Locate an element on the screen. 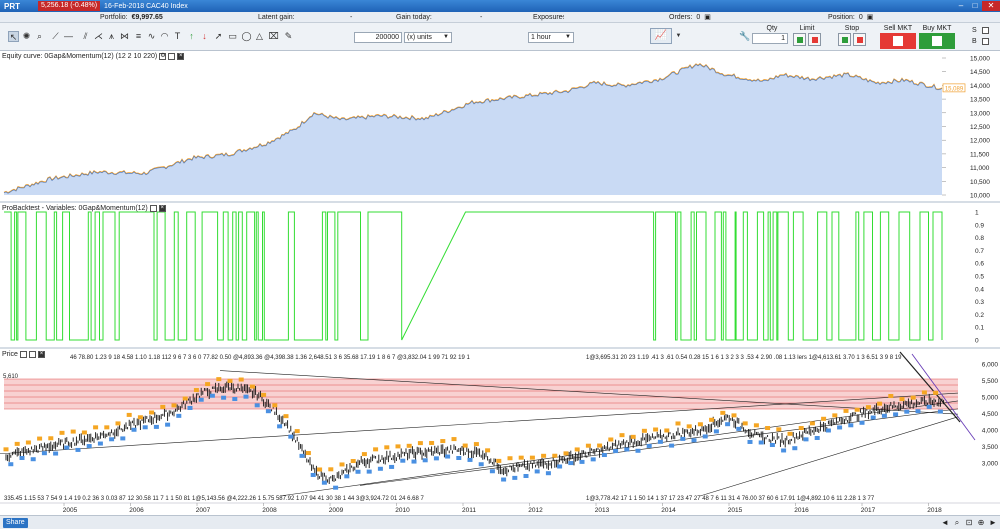 The height and width of the screenshot is (529, 1000). zoom-tool-icon: ⌕ is located at coordinates (39, 36).